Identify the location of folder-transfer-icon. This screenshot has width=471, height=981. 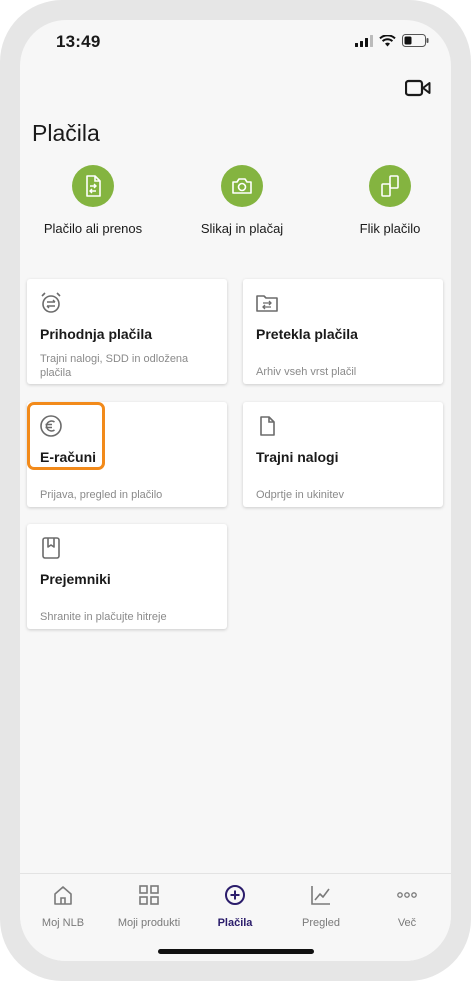
(267, 303).